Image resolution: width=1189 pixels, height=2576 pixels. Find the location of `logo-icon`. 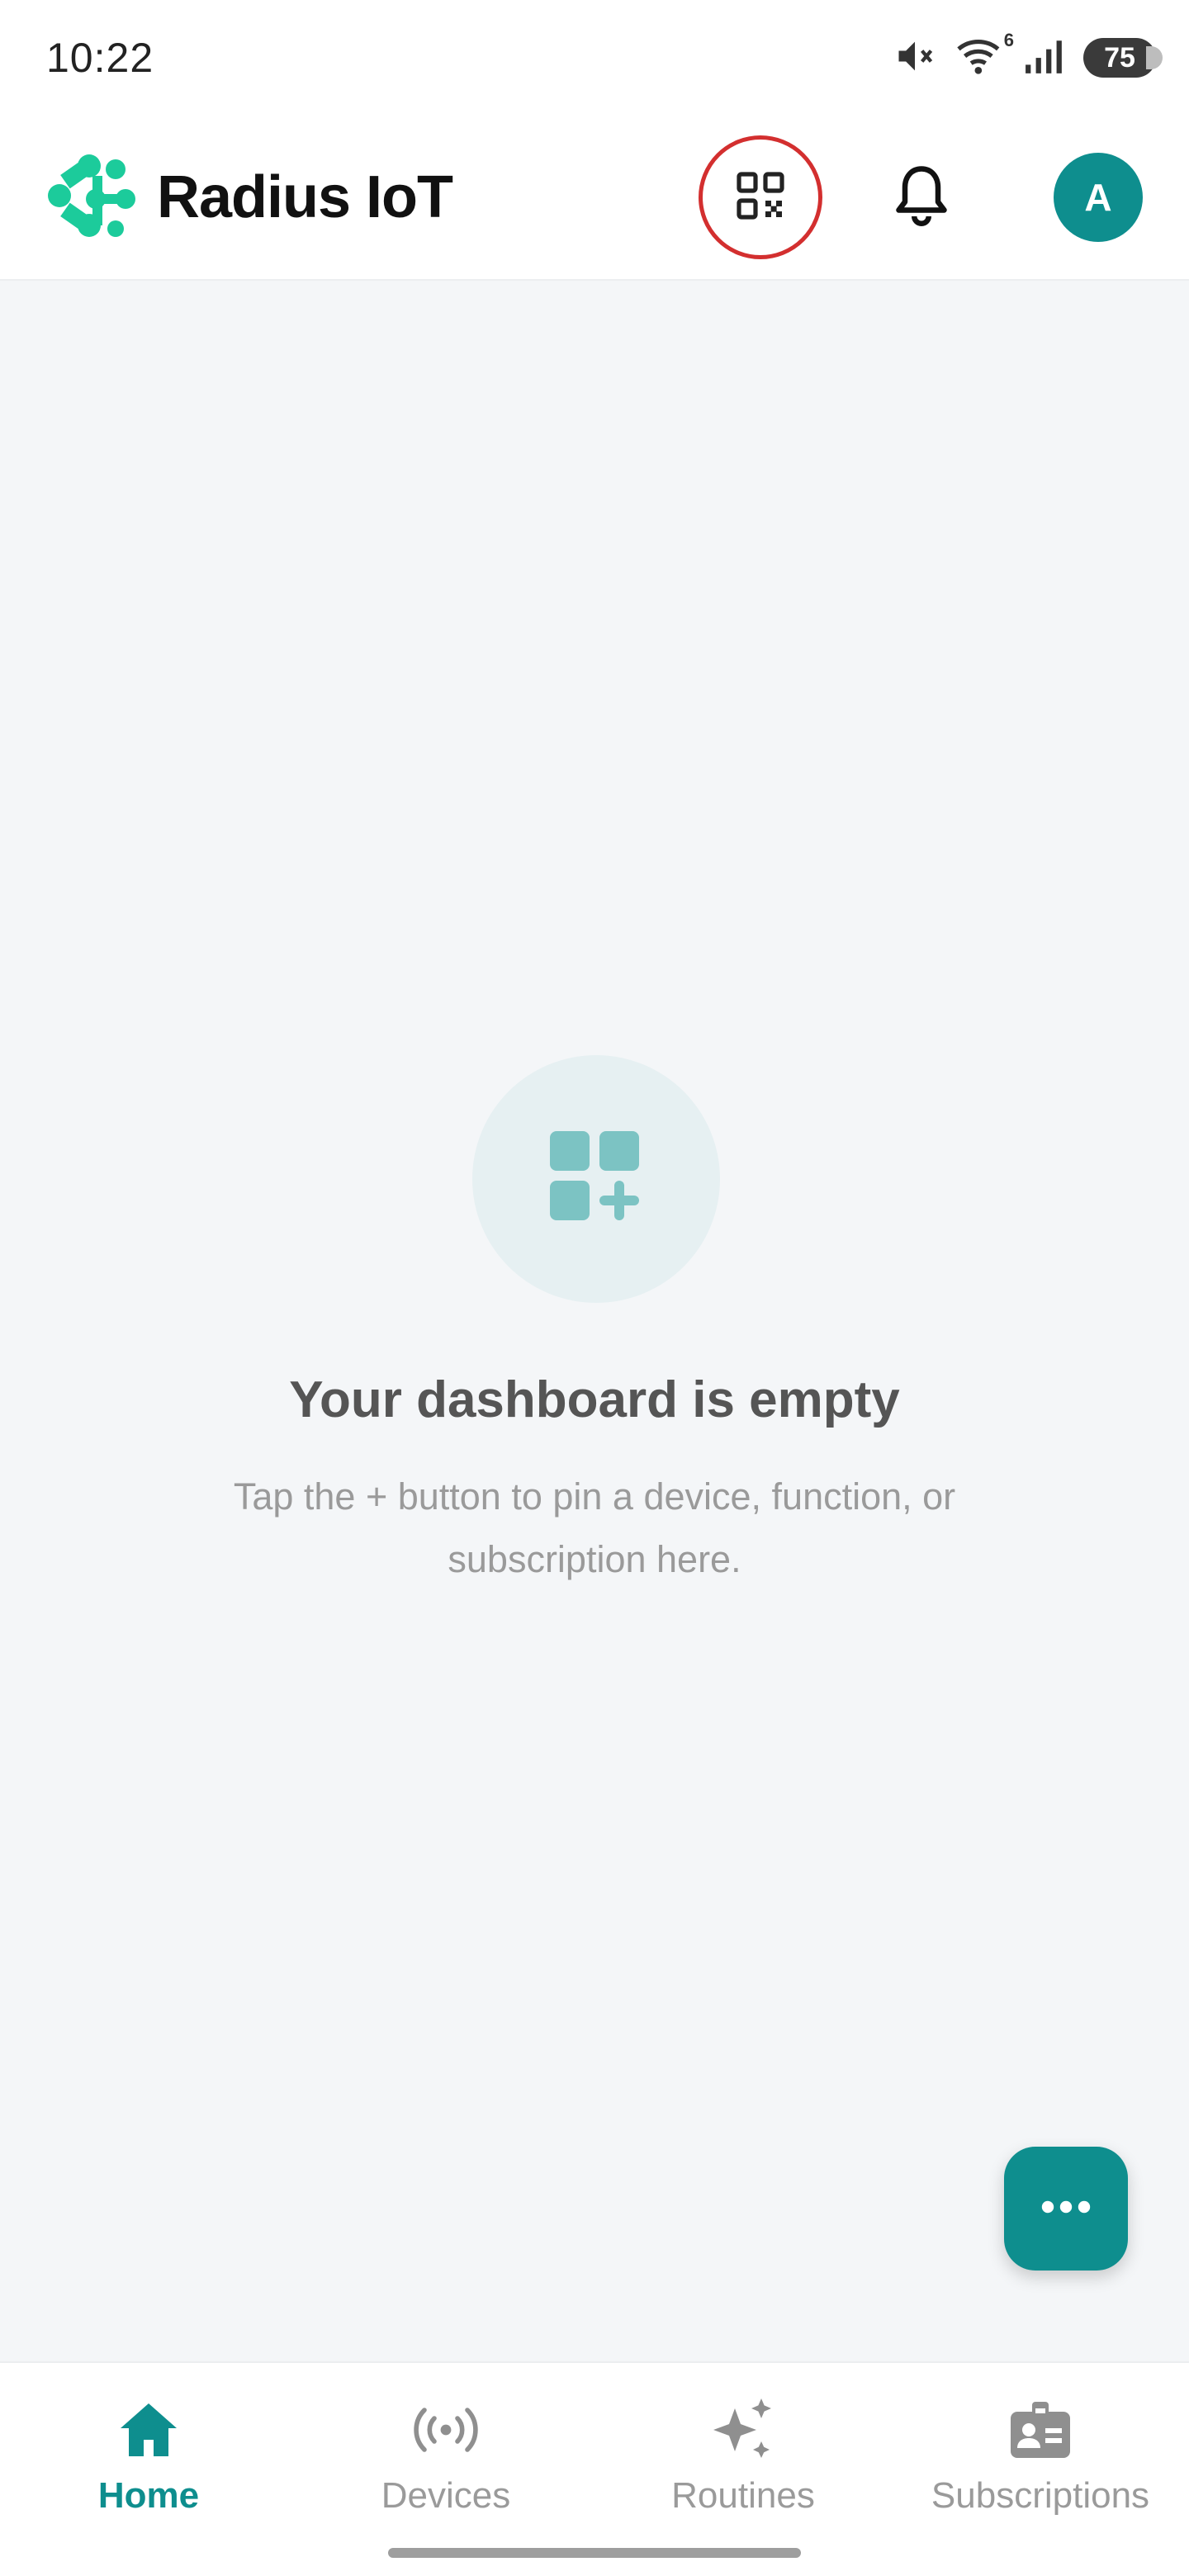

logo-icon is located at coordinates (92, 198).